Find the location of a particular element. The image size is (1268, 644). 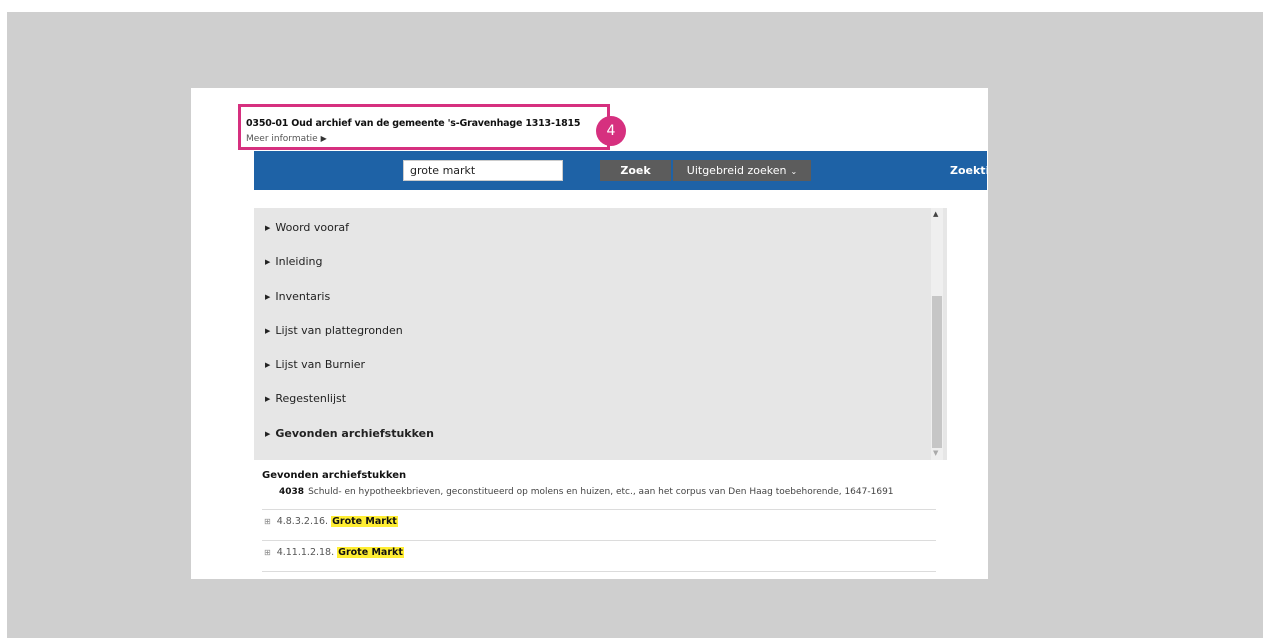

toc-item-gevonden: ▶ Gevonden archiefstukken is located at coordinates (349, 433).